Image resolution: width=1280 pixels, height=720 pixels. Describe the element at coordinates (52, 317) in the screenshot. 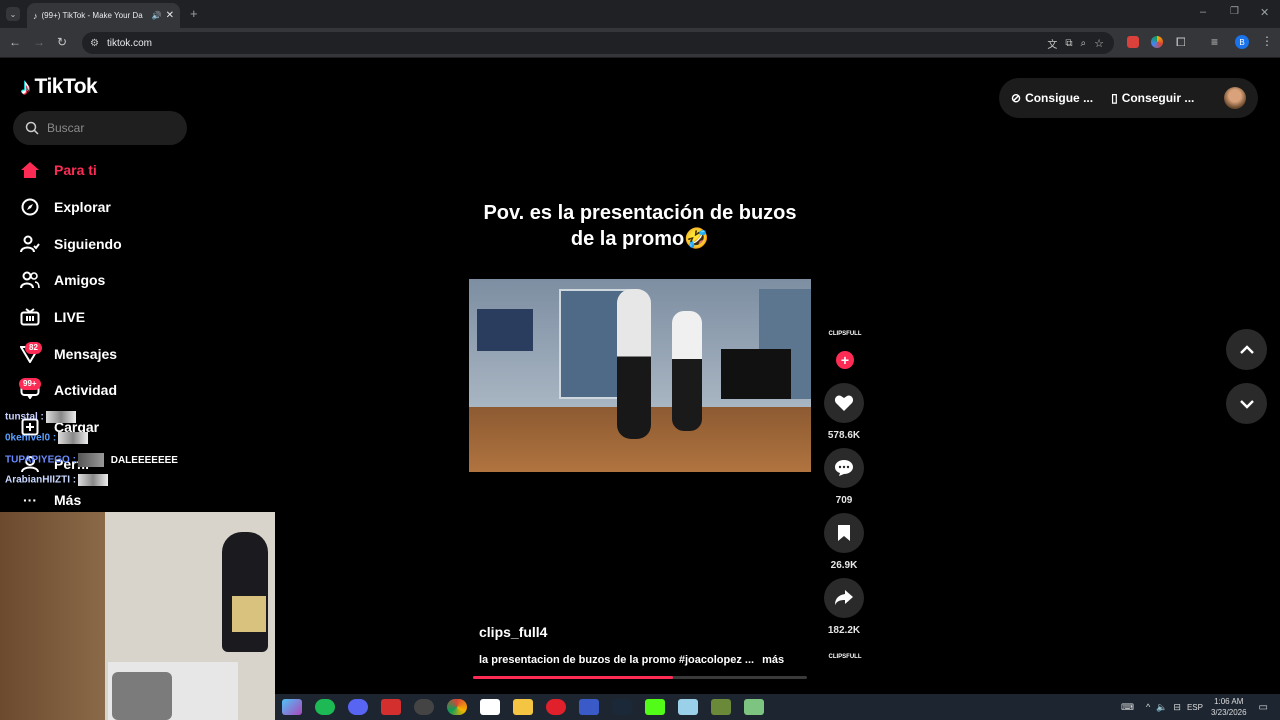

I see `nav-live: LIVE` at that location.